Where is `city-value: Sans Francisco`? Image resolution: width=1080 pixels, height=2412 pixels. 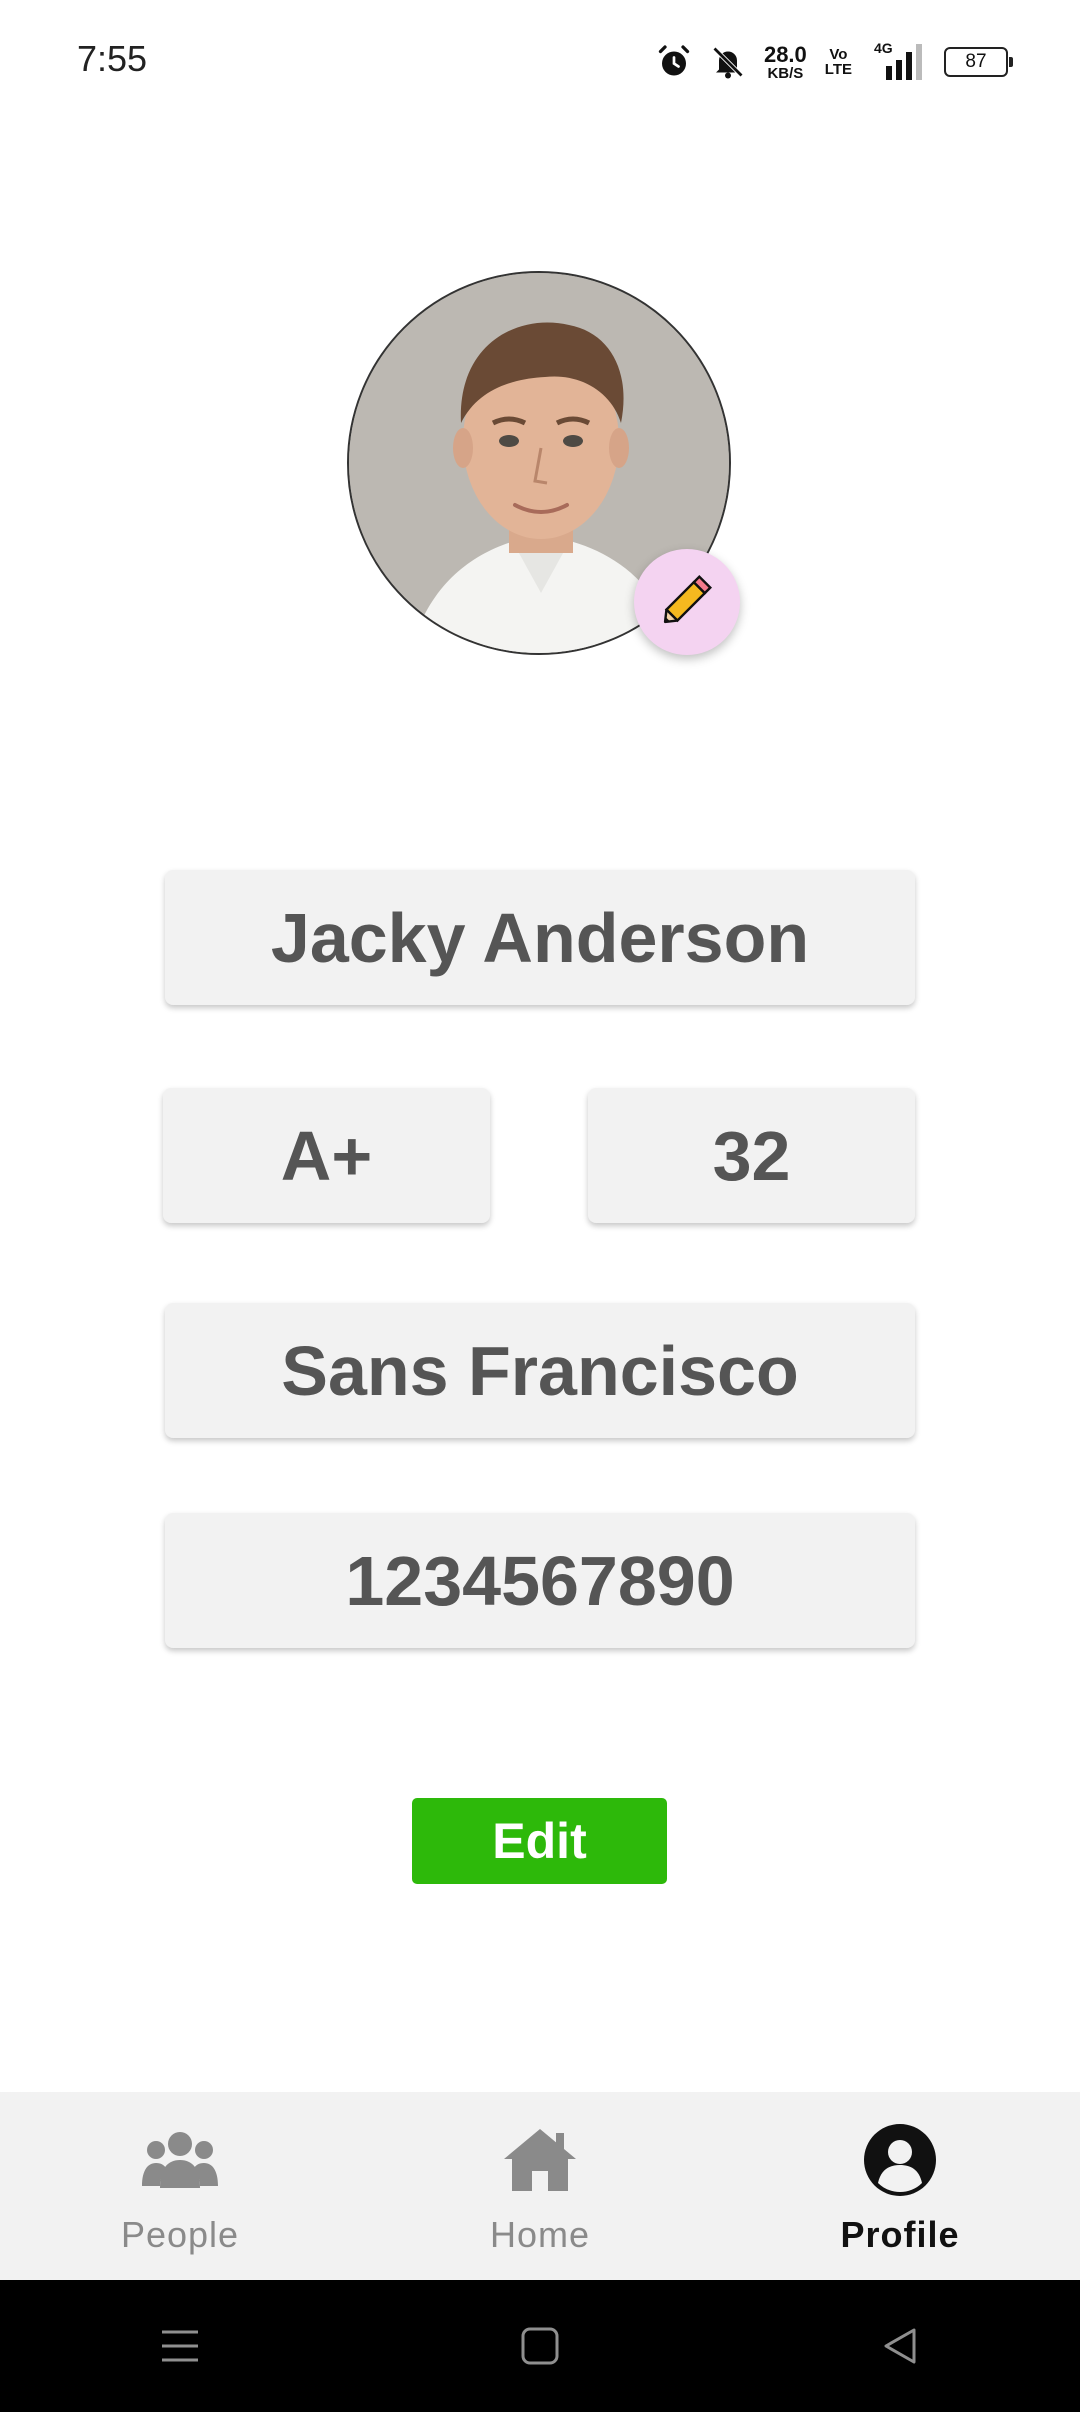
city-value: Sans Francisco is located at coordinates (540, 1370).